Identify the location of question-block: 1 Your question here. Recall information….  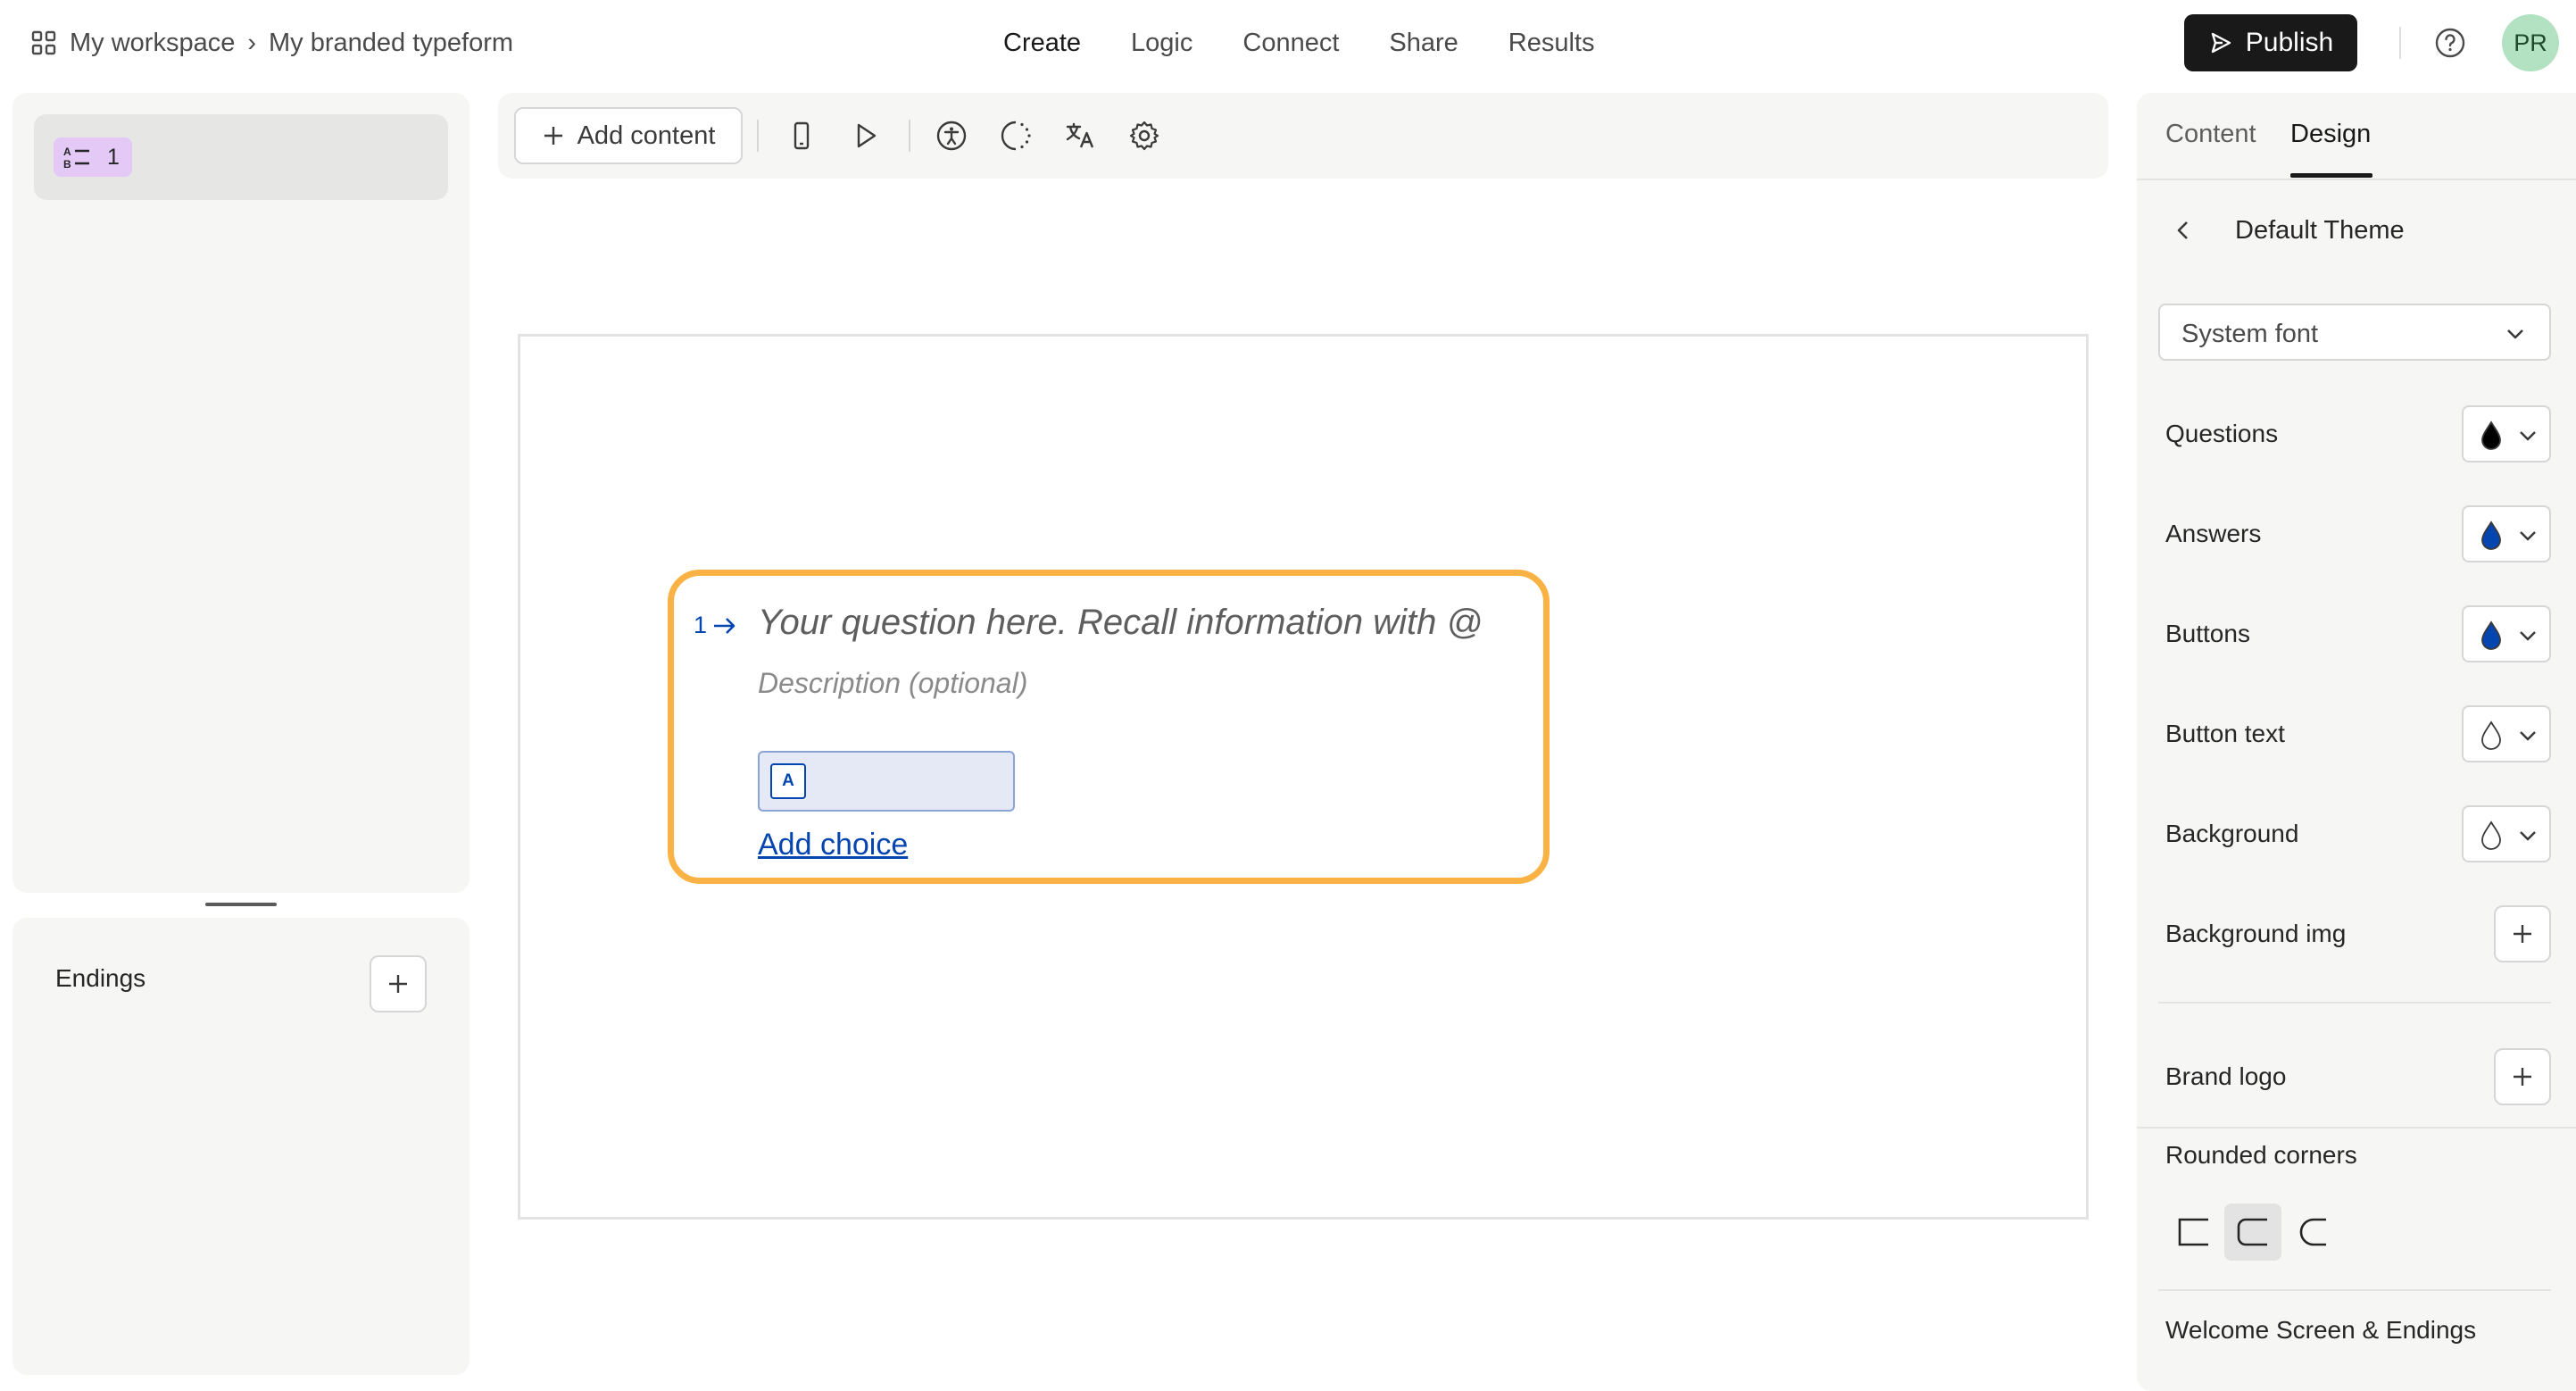
(1109, 727).